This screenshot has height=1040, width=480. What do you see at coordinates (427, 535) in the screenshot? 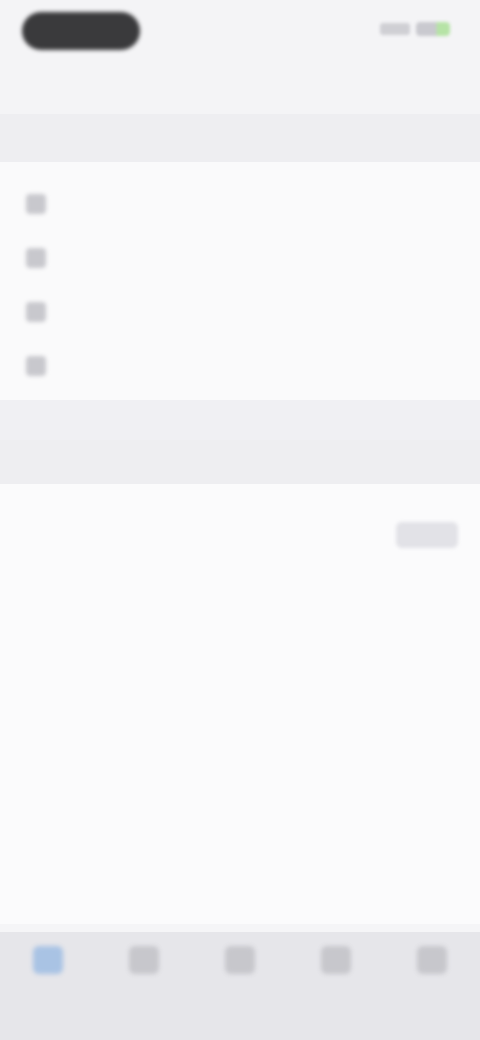
I see `action-button` at bounding box center [427, 535].